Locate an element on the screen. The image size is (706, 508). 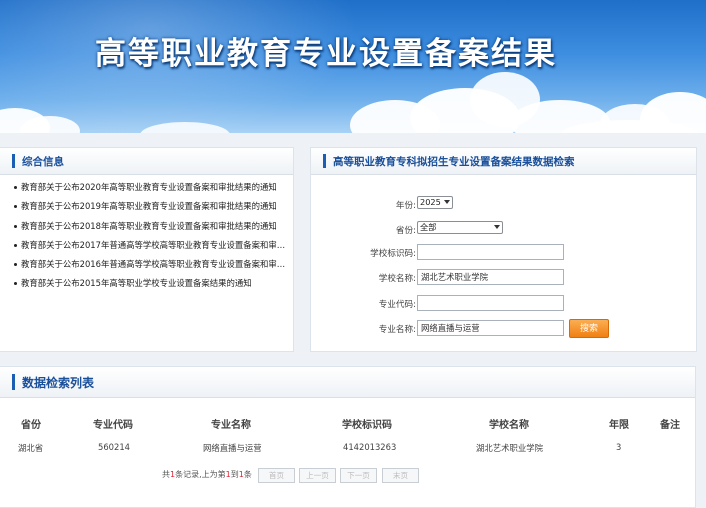
column-header-major-name: 专业名称 is located at coordinates (231, 425).